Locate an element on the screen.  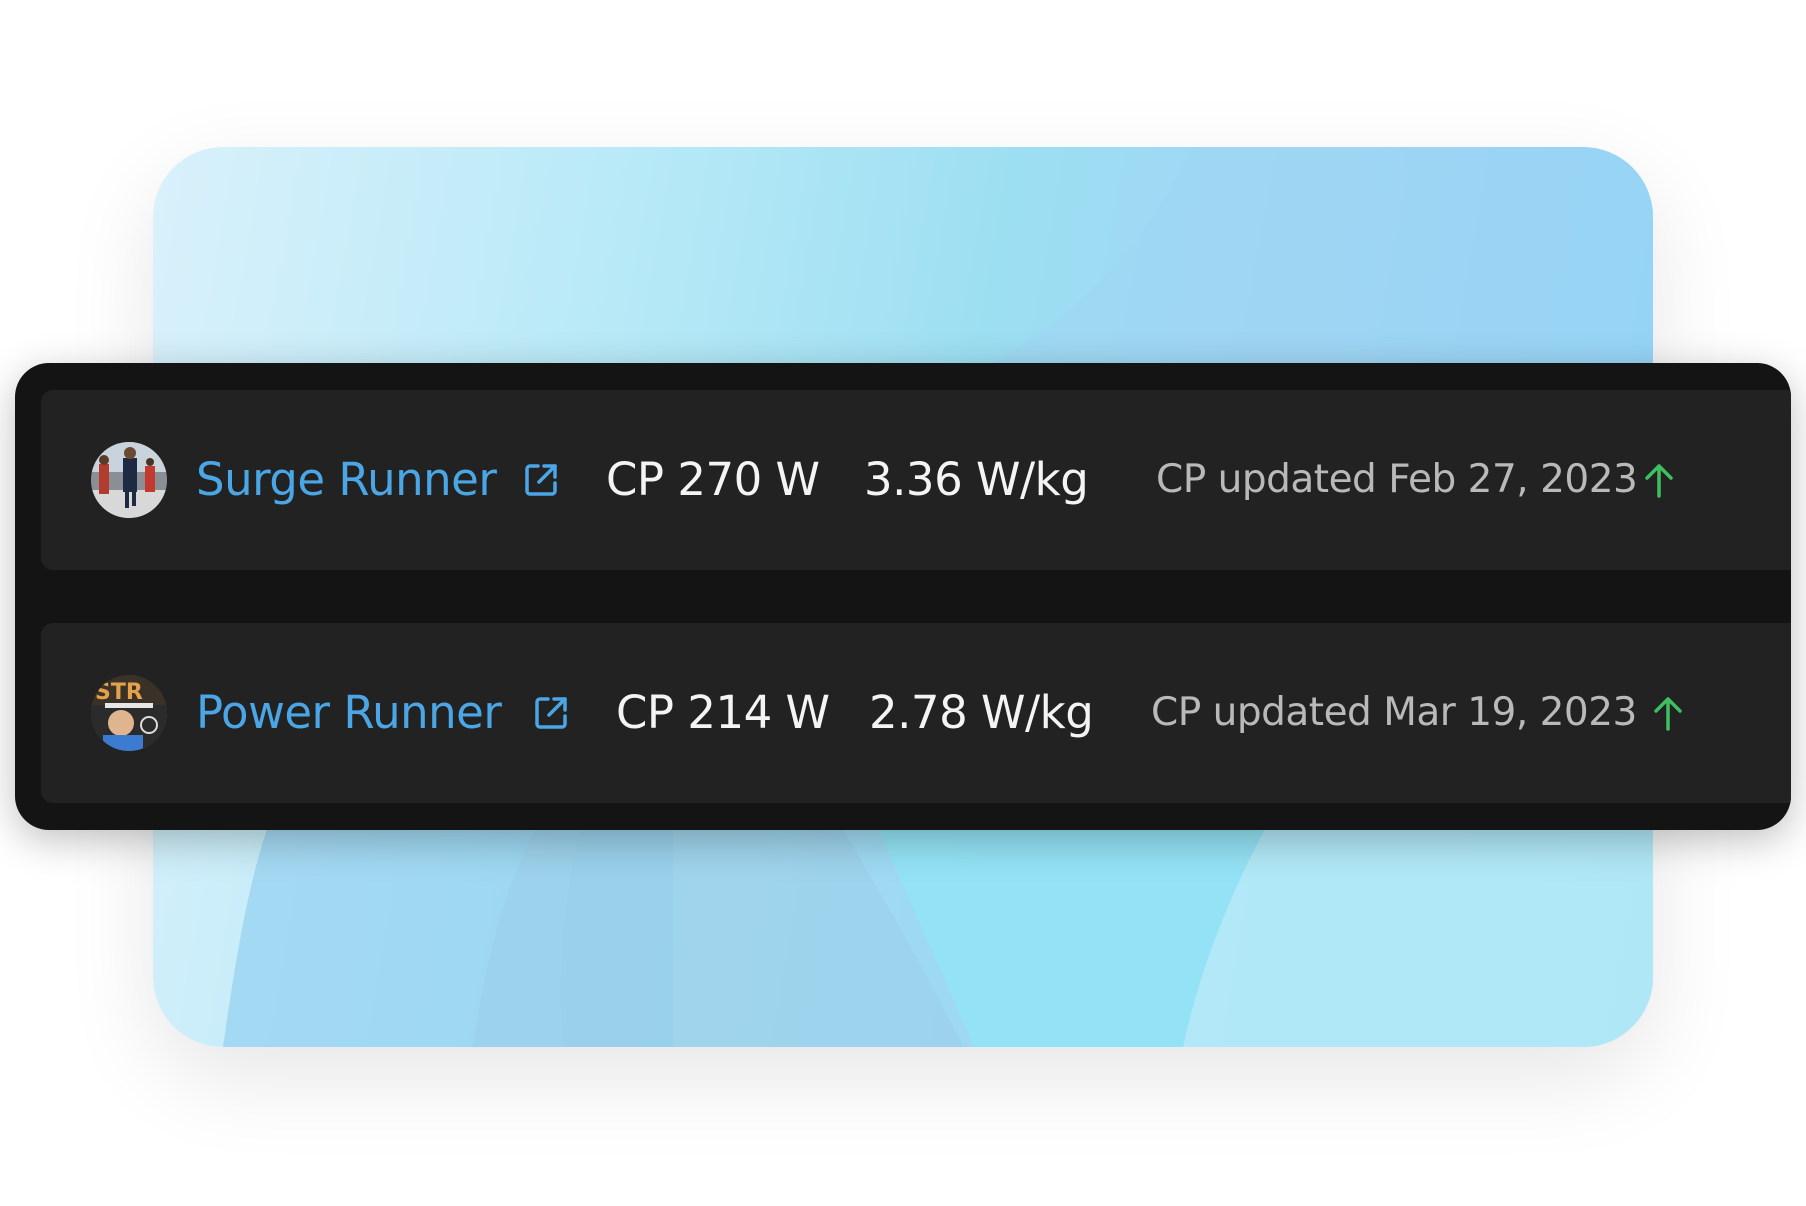
critical-power-value: CP 214 W is located at coordinates (723, 712).